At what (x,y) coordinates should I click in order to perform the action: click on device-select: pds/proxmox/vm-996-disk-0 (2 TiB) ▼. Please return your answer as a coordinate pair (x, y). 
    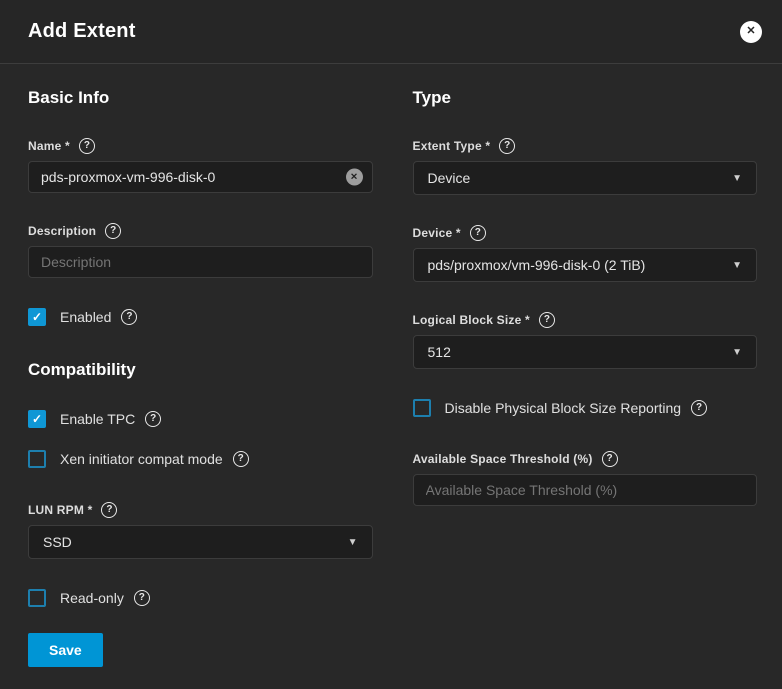
    Looking at the image, I should click on (584, 265).